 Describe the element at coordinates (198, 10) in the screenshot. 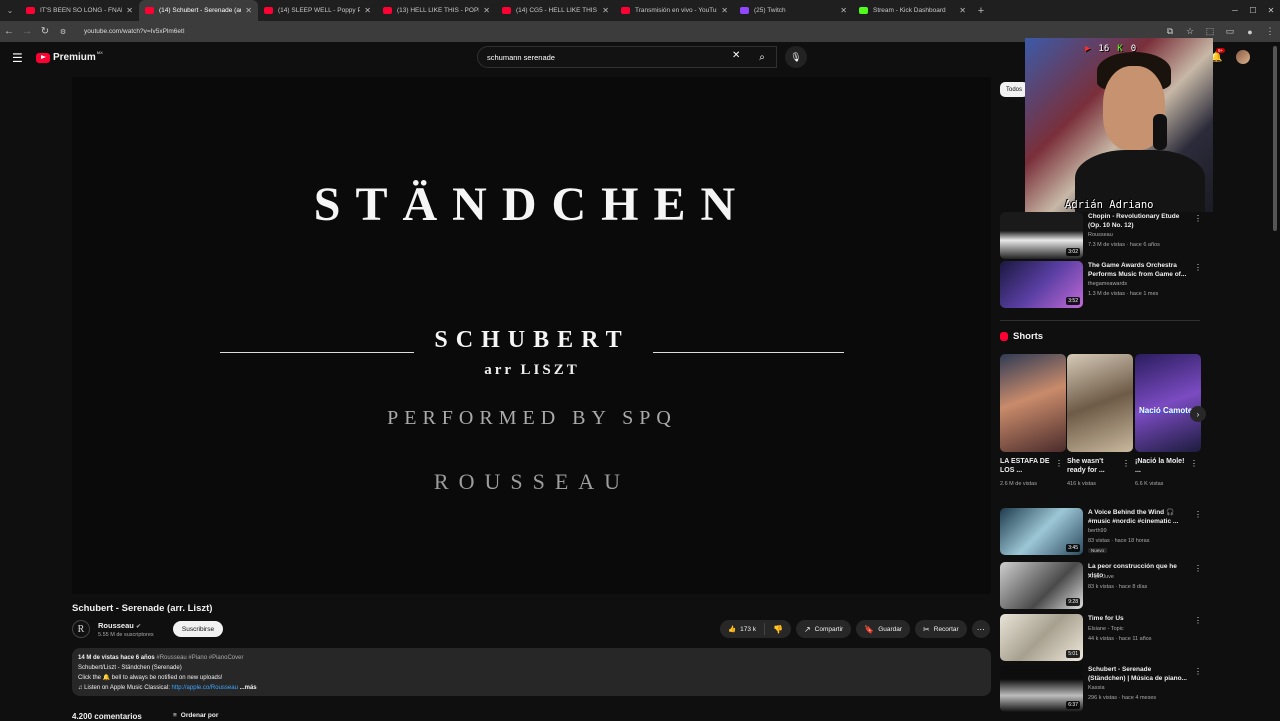

I see `browser-tab: (14) Schubert - Serenade (arr. Liszt) ✕` at that location.